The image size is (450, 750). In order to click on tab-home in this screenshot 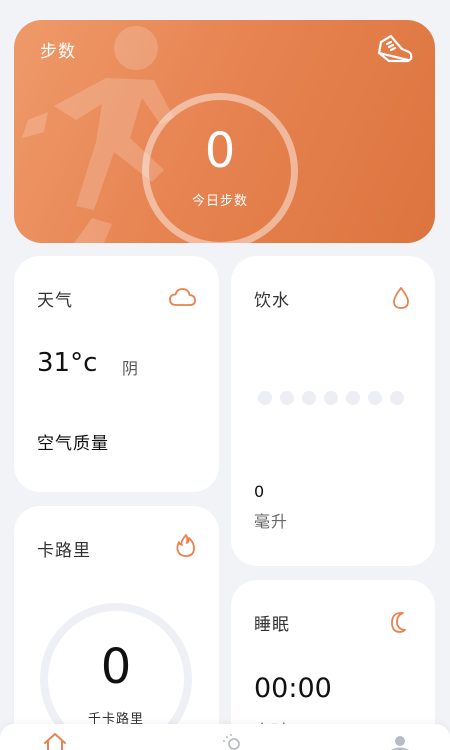, I will do `click(55, 741)`.